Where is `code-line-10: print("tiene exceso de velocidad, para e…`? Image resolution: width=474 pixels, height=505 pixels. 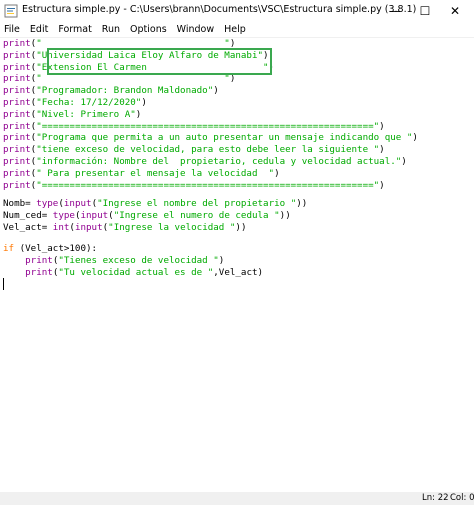
code-line-10: print("tiene exceso de velocidad, para e… is located at coordinates (194, 150).